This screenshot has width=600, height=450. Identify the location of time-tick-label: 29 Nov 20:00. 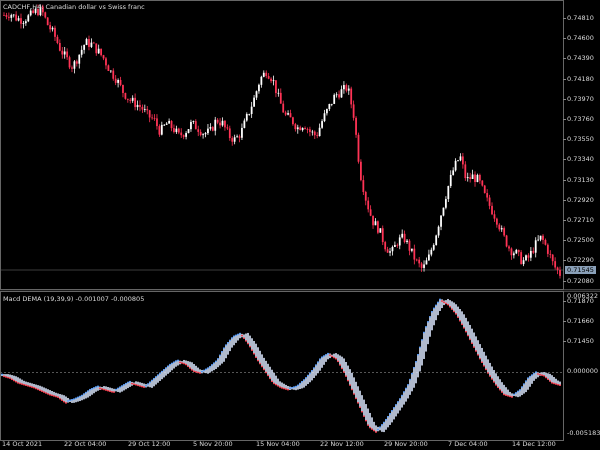
(406, 444).